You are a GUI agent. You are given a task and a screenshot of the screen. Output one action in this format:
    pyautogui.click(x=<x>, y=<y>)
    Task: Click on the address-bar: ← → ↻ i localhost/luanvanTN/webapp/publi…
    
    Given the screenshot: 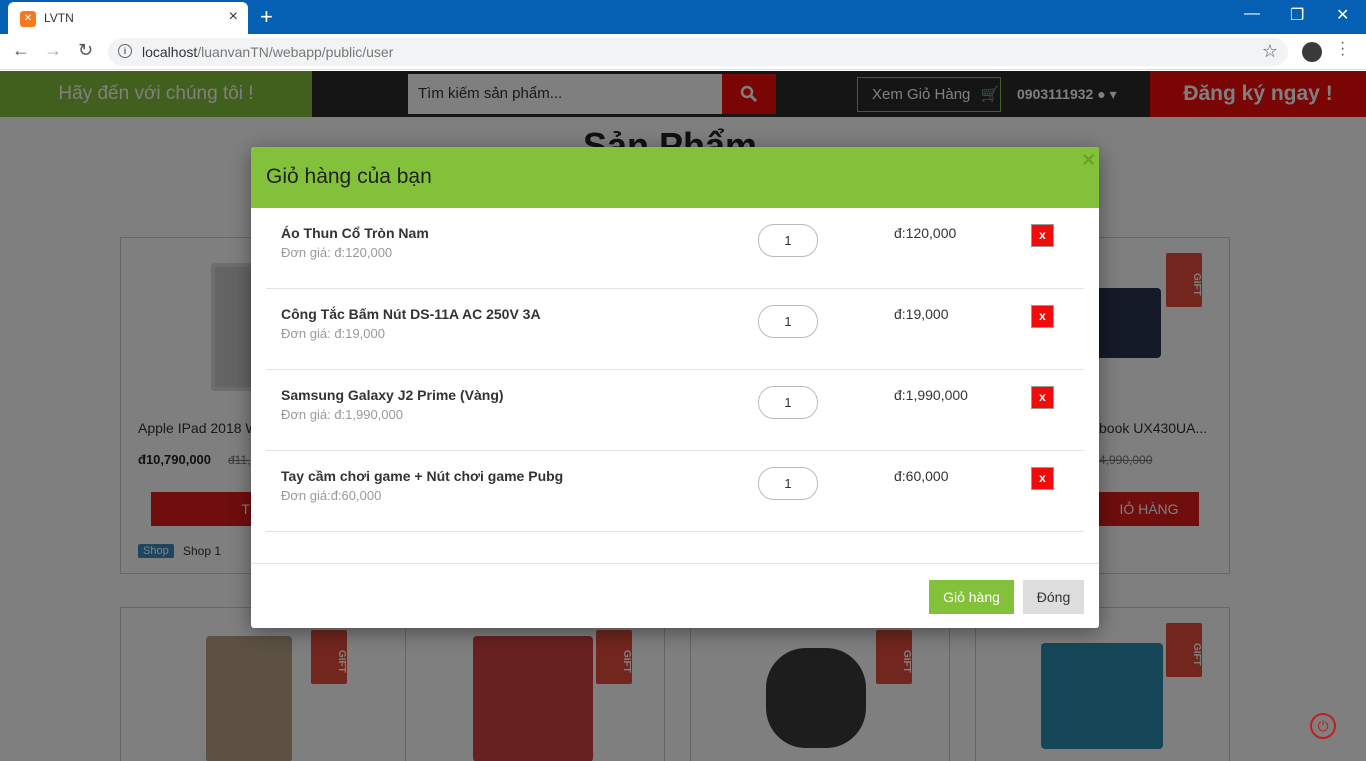 What is the action you would take?
    pyautogui.click(x=683, y=52)
    